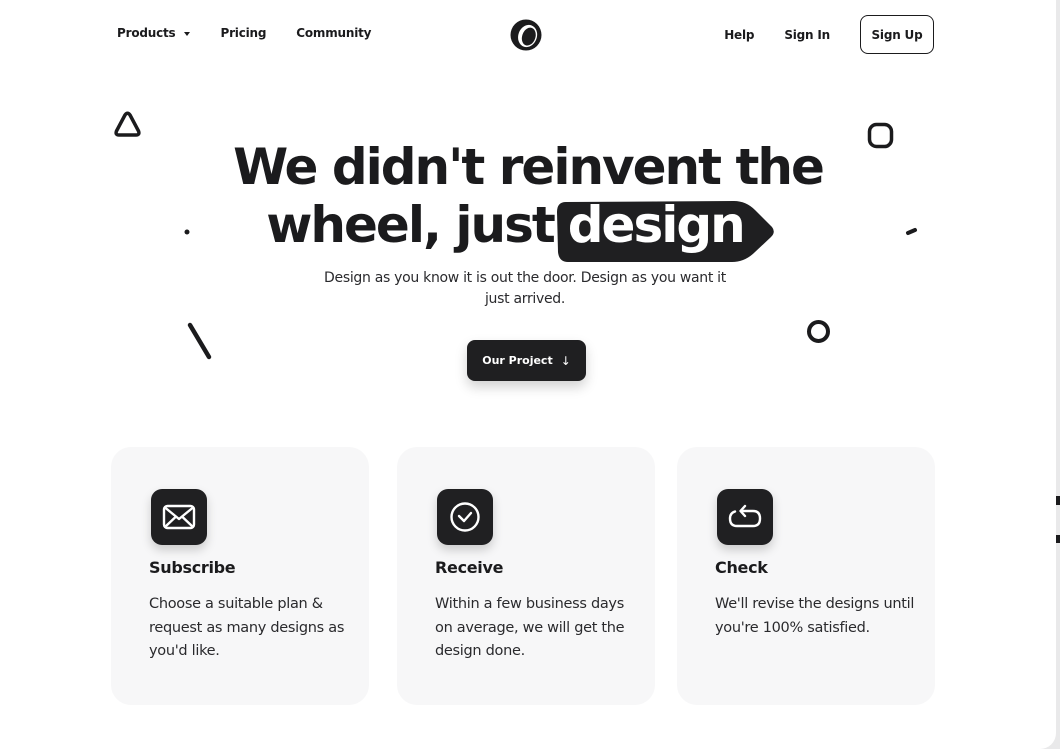 The image size is (1060, 749). Describe the element at coordinates (741, 567) in the screenshot. I see `feature-title: Check` at that location.